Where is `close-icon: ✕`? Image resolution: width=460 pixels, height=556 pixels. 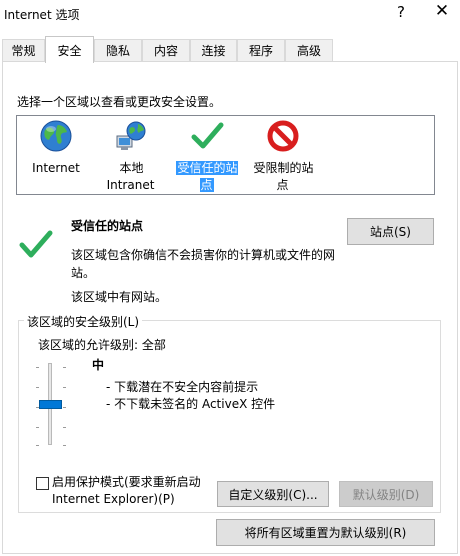 close-icon: ✕ is located at coordinates (442, 11).